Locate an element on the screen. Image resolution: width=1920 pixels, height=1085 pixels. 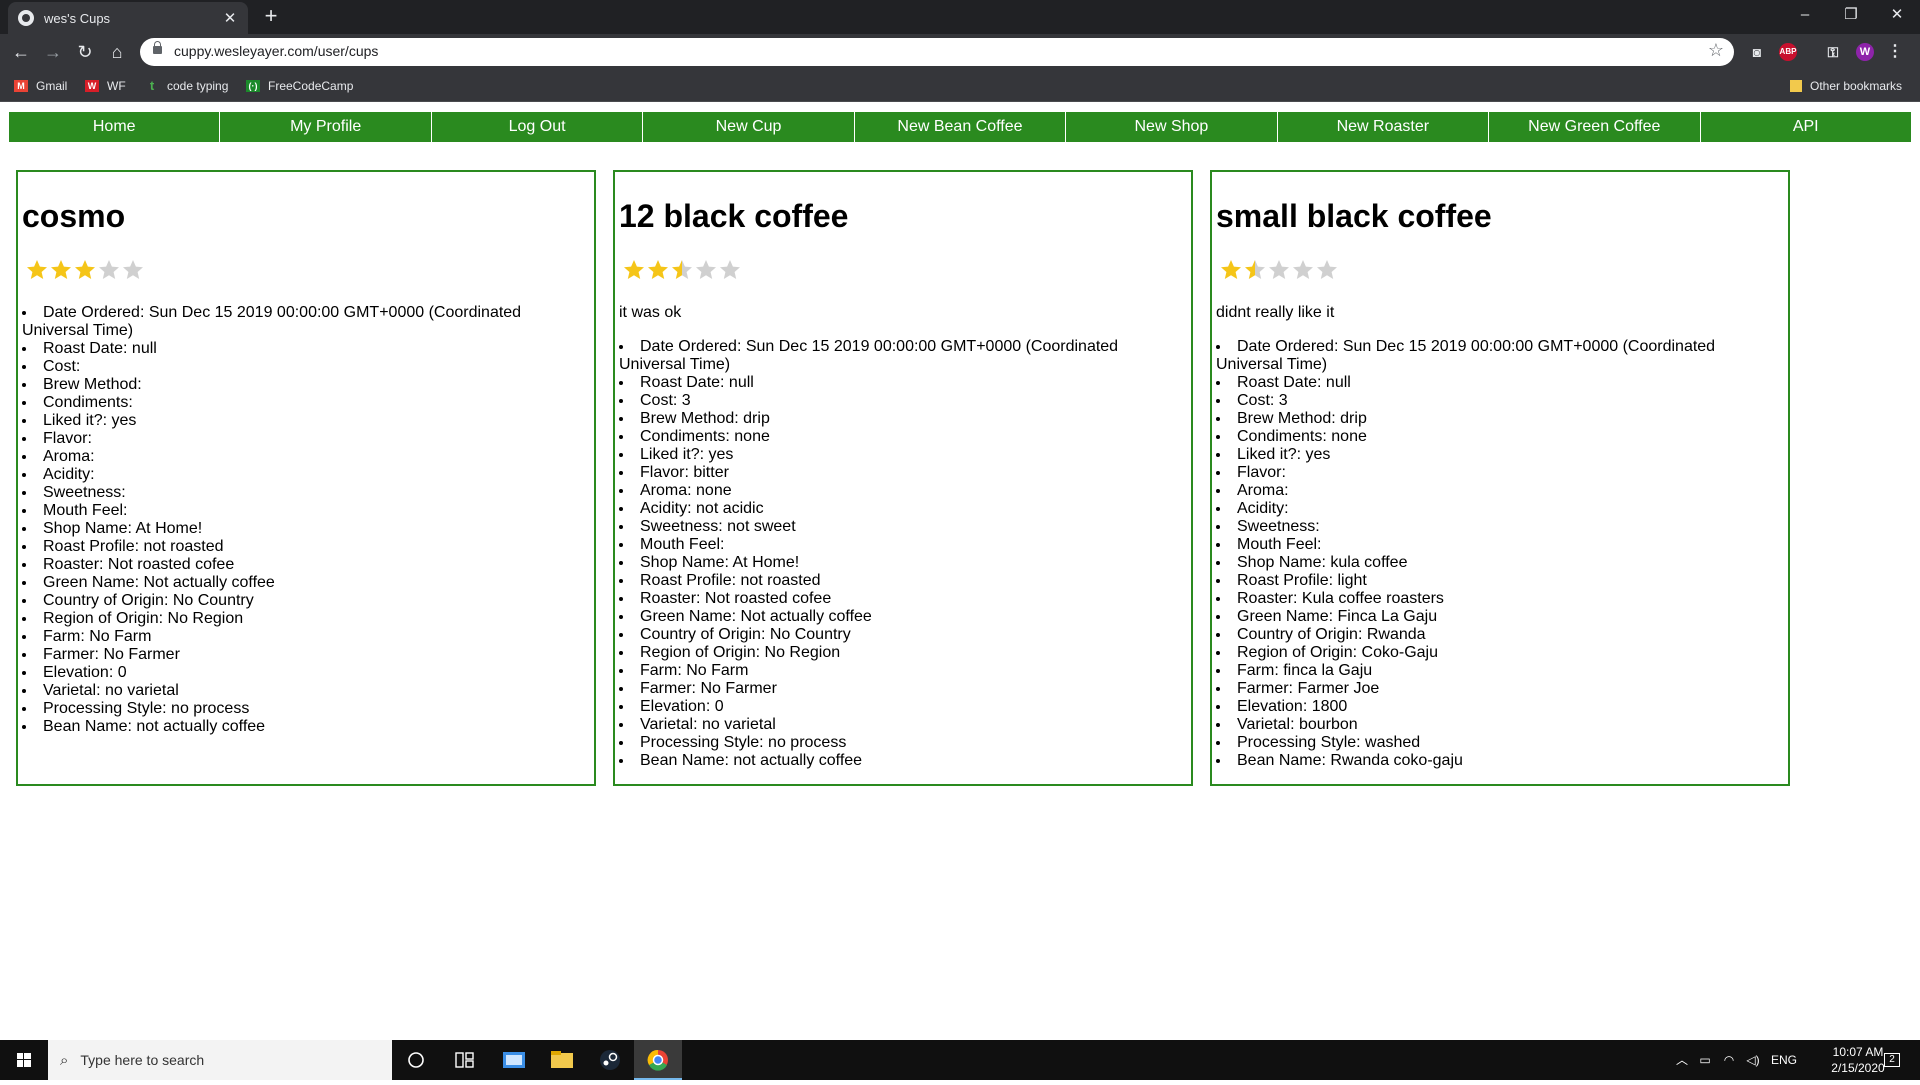
restore-icon: ❐ is located at coordinates (1851, 15).